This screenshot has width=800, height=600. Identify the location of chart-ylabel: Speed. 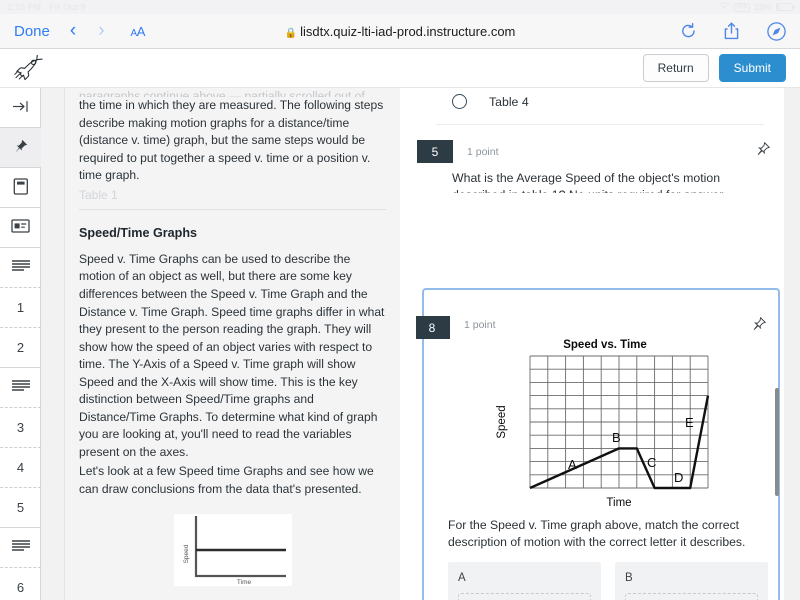
(502, 421).